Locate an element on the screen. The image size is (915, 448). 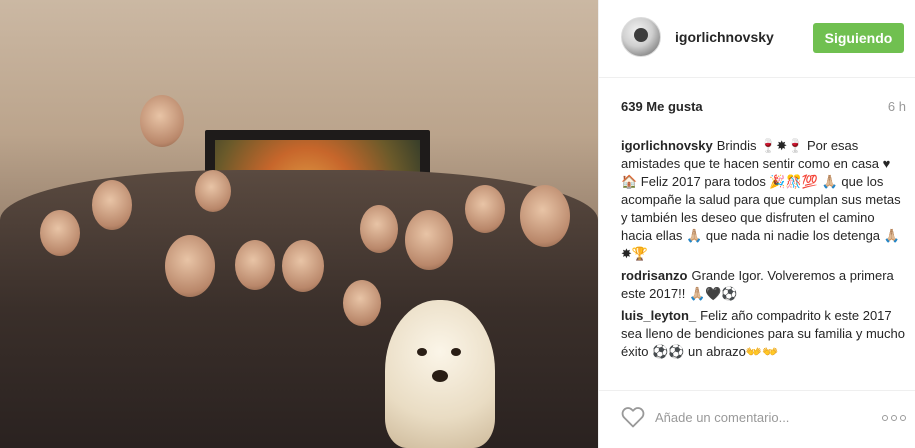
follow-button: Siguiendo is located at coordinates (858, 38).